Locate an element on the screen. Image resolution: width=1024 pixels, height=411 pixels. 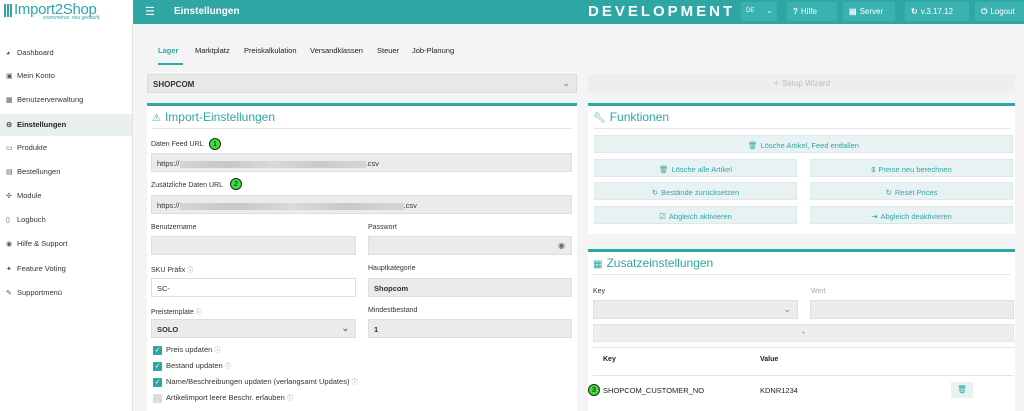
sidebar-item-produkte: ▭ Produkte is located at coordinates (66, 148).